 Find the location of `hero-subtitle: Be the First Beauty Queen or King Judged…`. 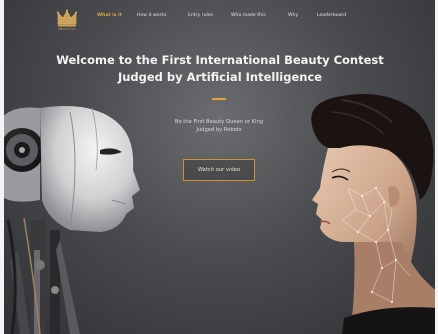

hero-subtitle: Be the First Beauty Queen or King Judged… is located at coordinates (219, 126).